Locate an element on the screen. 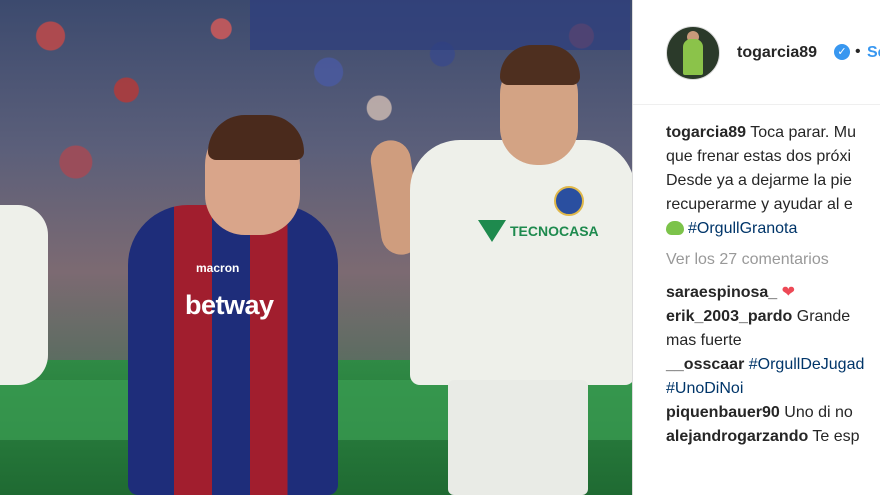 Image resolution: width=880 pixels, height=495 pixels. comment-item: saraespinosa_ ❤ is located at coordinates (773, 293).